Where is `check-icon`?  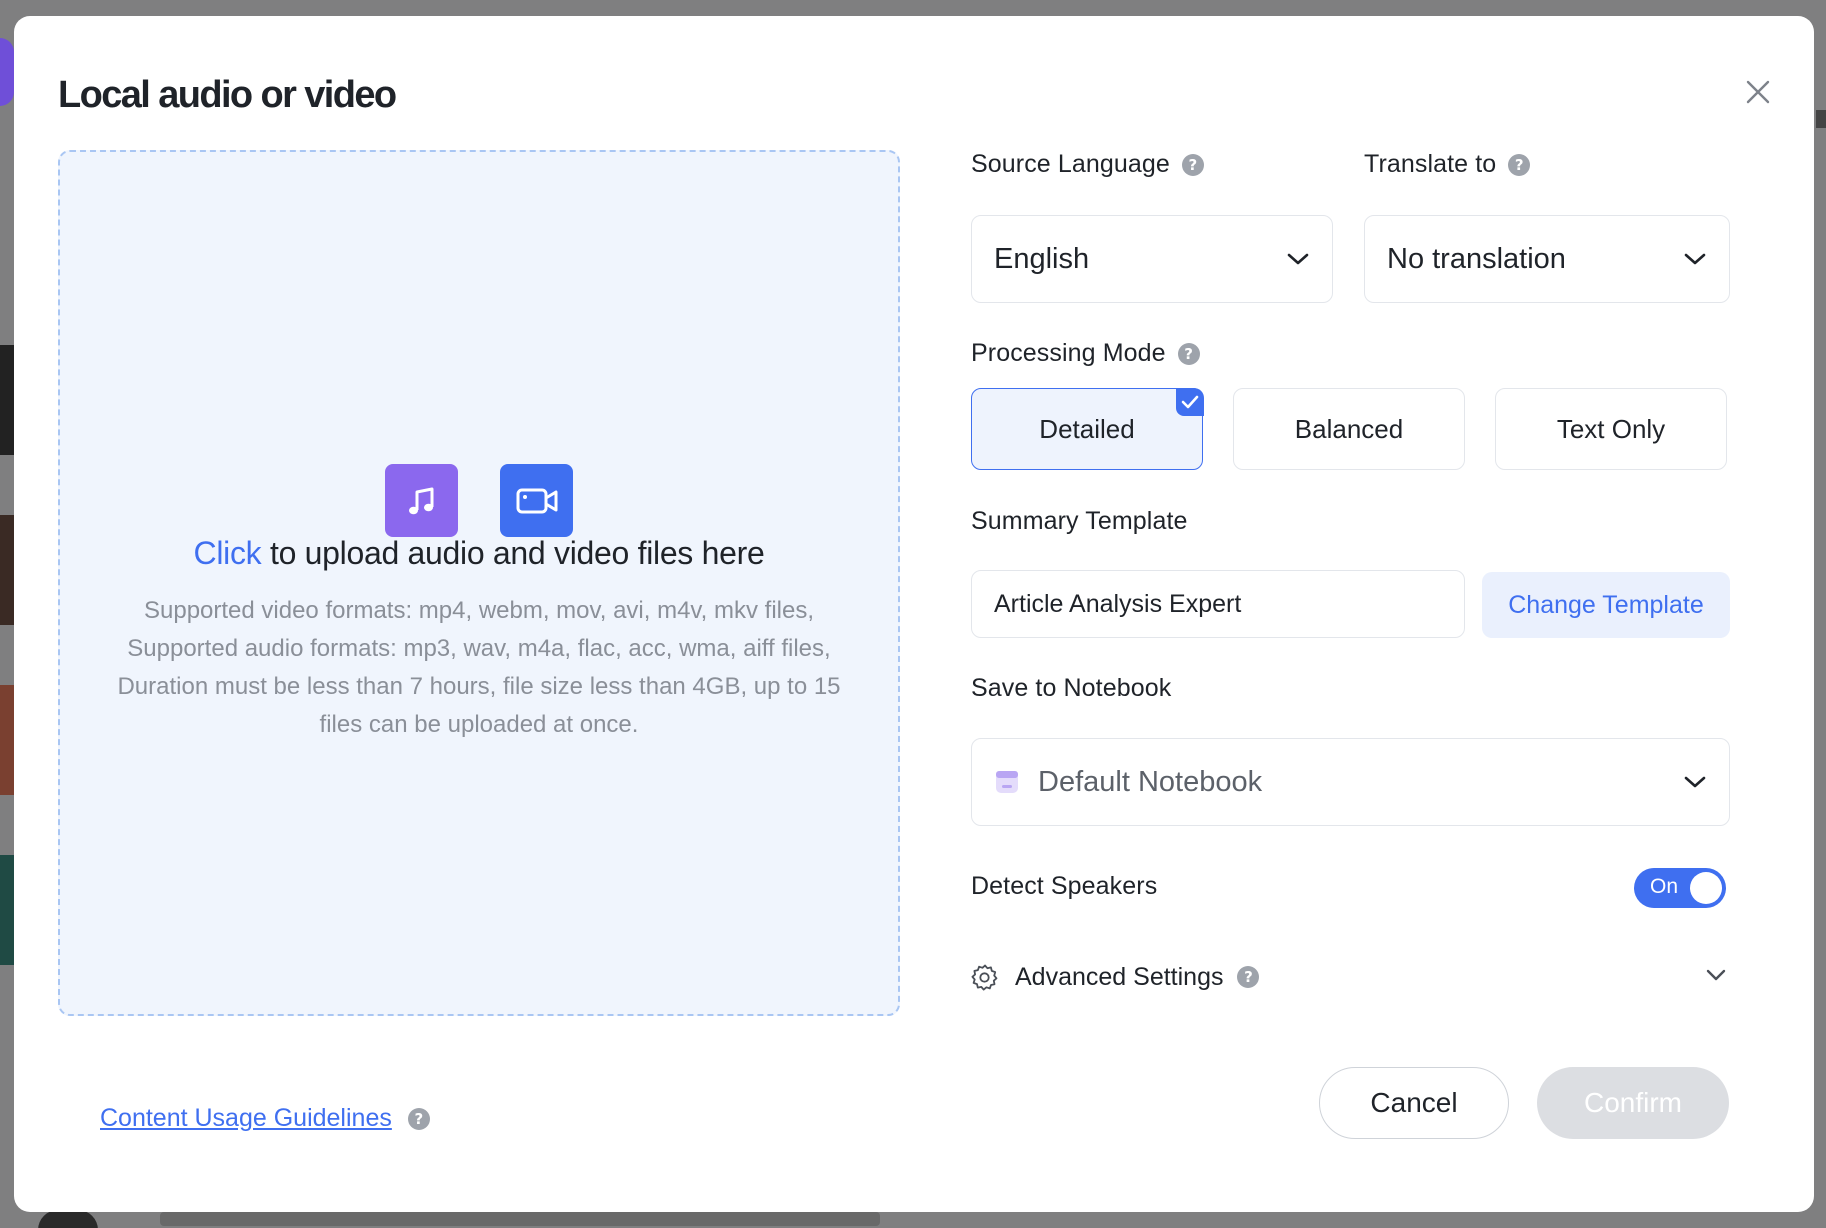
check-icon is located at coordinates (1189, 401).